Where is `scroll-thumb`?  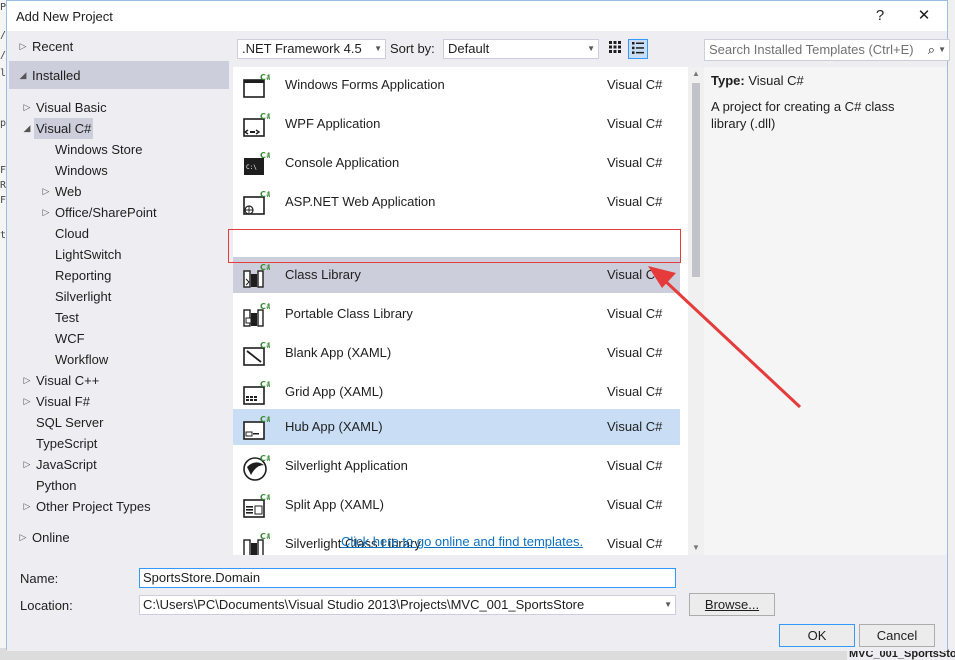
scroll-thumb is located at coordinates (696, 180).